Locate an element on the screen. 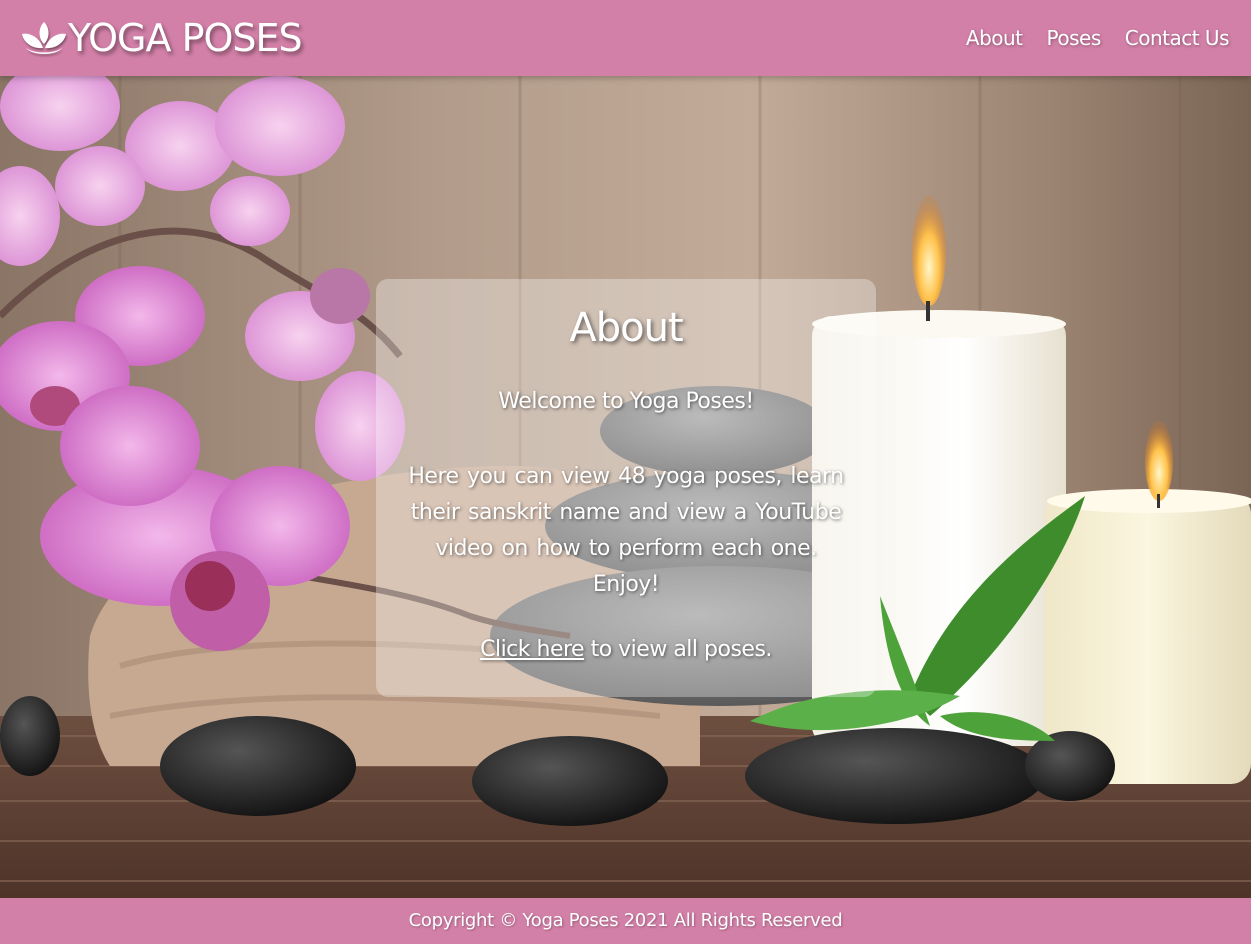  nav-about: About is located at coordinates (994, 38).